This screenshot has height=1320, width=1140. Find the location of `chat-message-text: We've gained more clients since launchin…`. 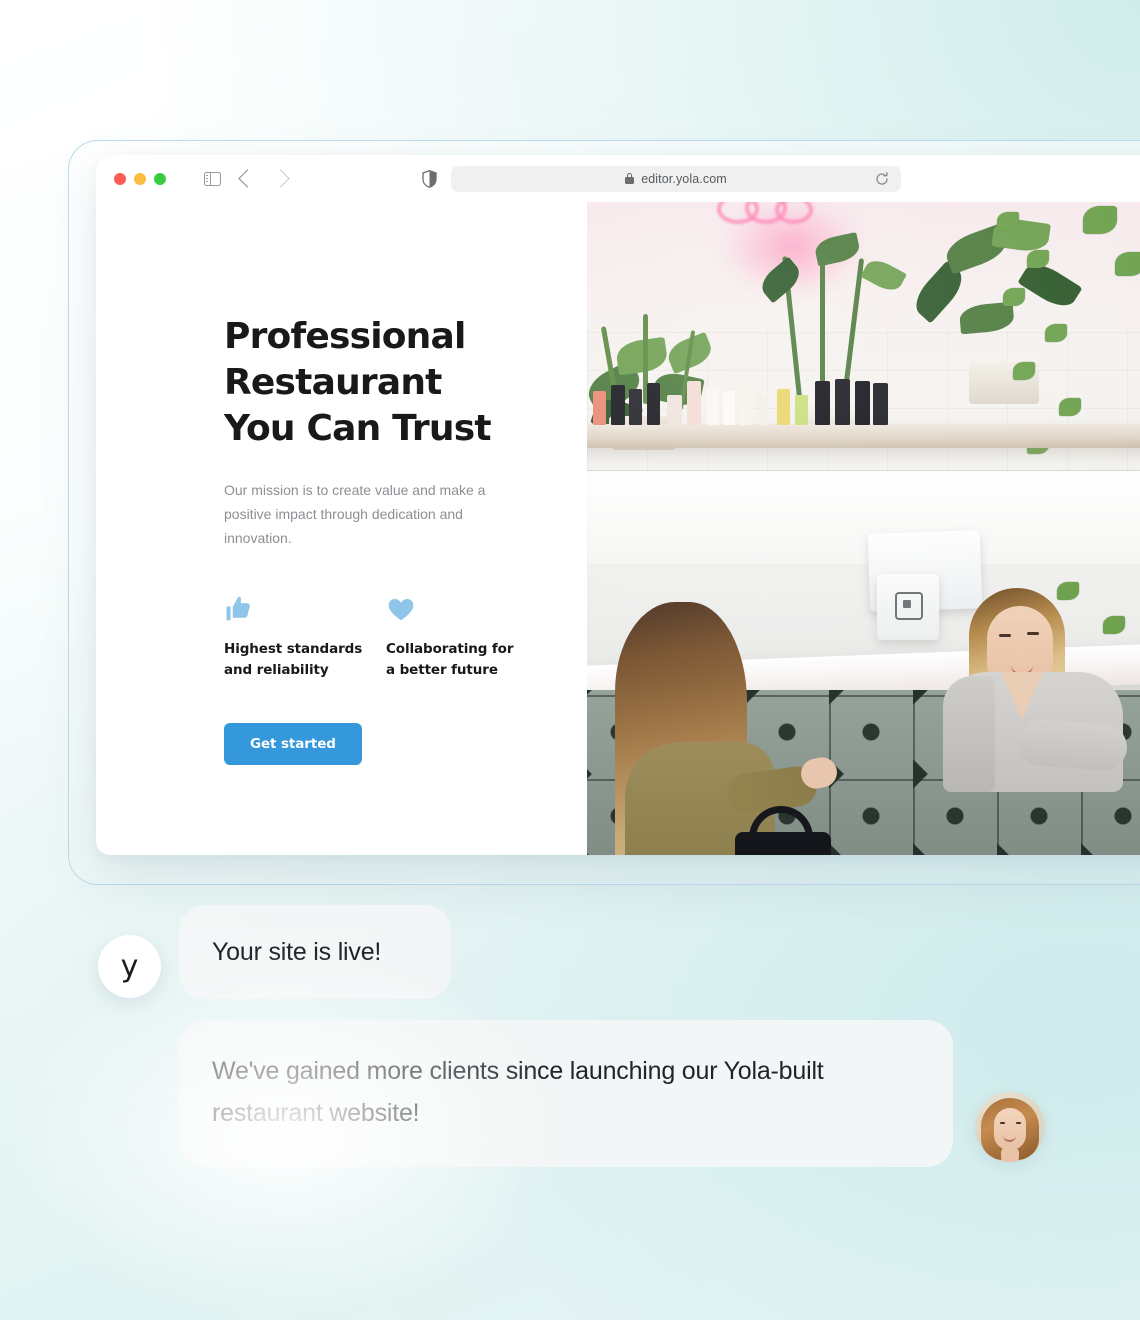

chat-message-text: We've gained more clients since launchin… is located at coordinates (518, 1092).